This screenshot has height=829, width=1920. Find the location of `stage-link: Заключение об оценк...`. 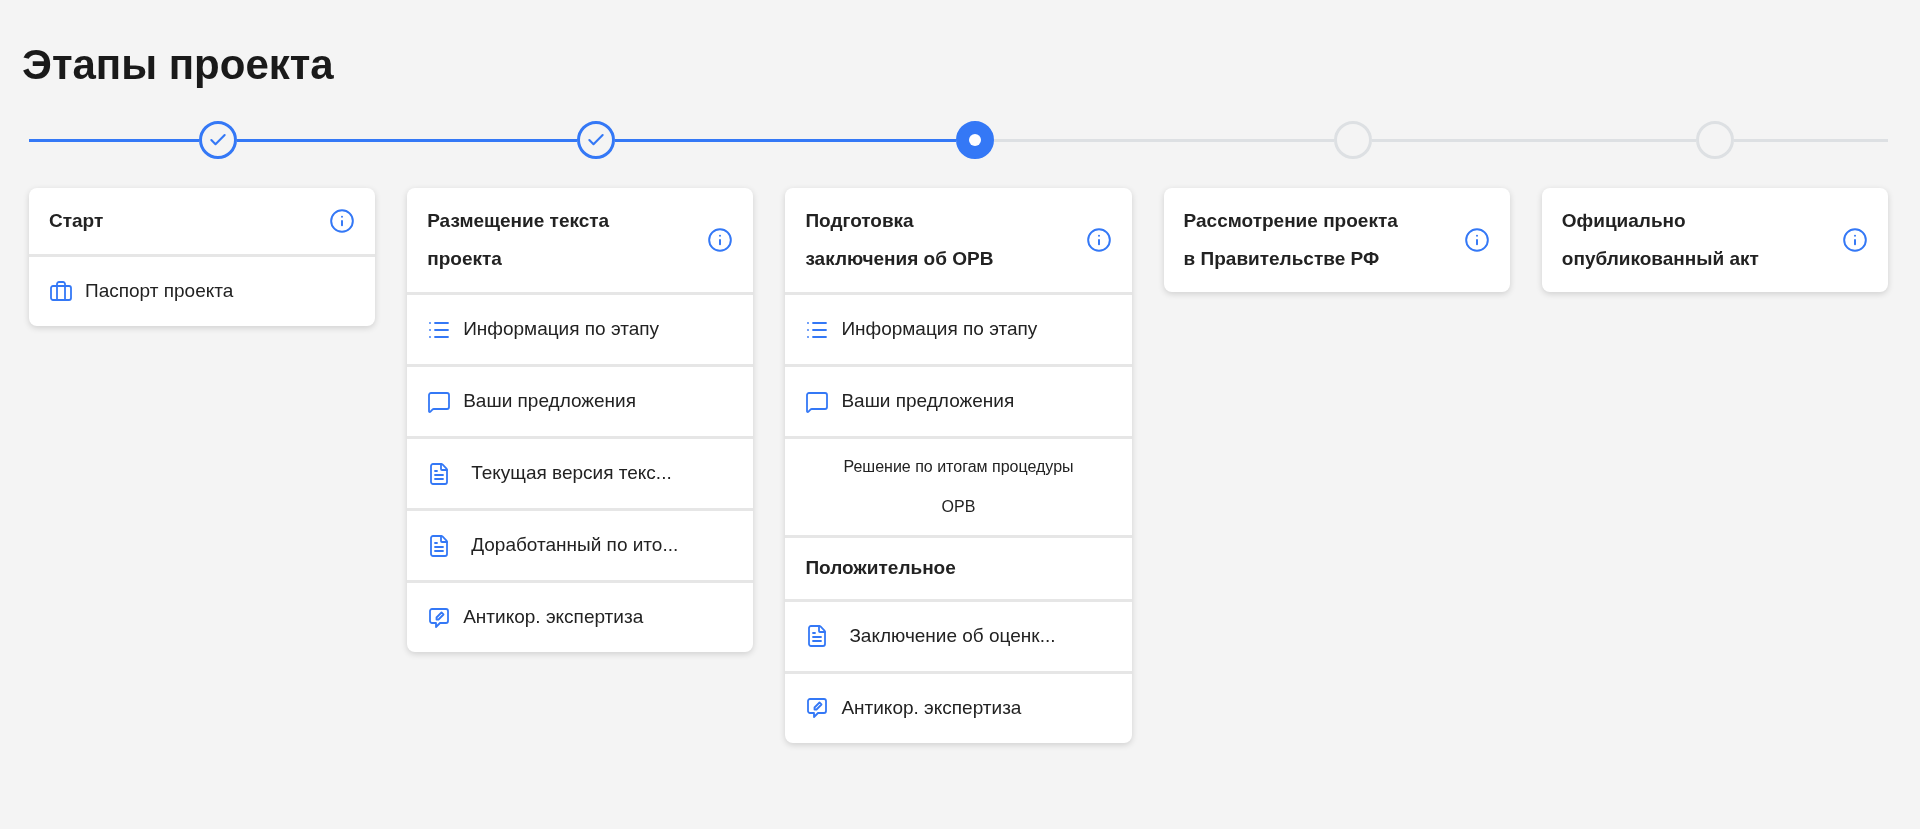

stage-link: Заключение об оценк... is located at coordinates (930, 636).